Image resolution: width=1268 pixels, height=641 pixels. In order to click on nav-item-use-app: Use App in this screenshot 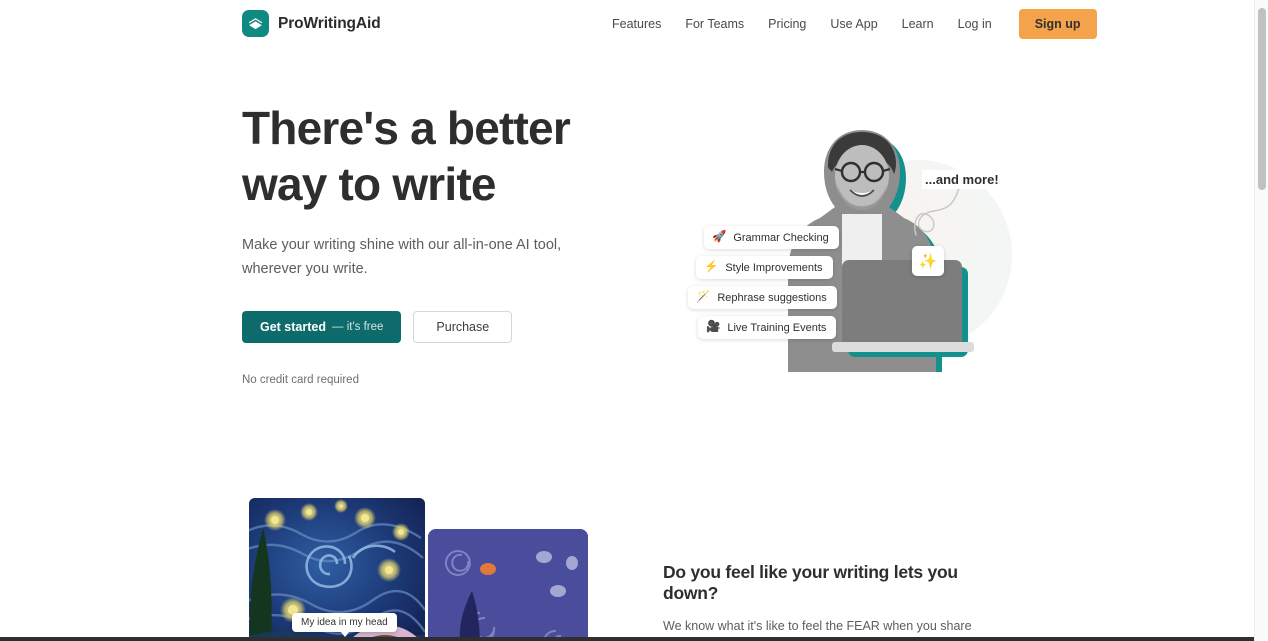, I will do `click(853, 24)`.